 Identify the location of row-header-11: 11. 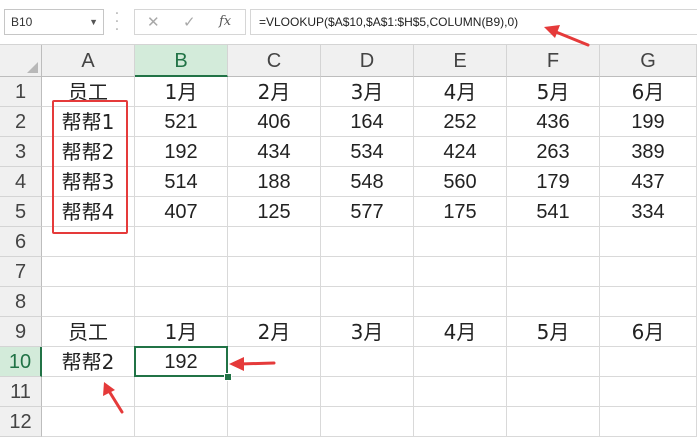
(21, 392).